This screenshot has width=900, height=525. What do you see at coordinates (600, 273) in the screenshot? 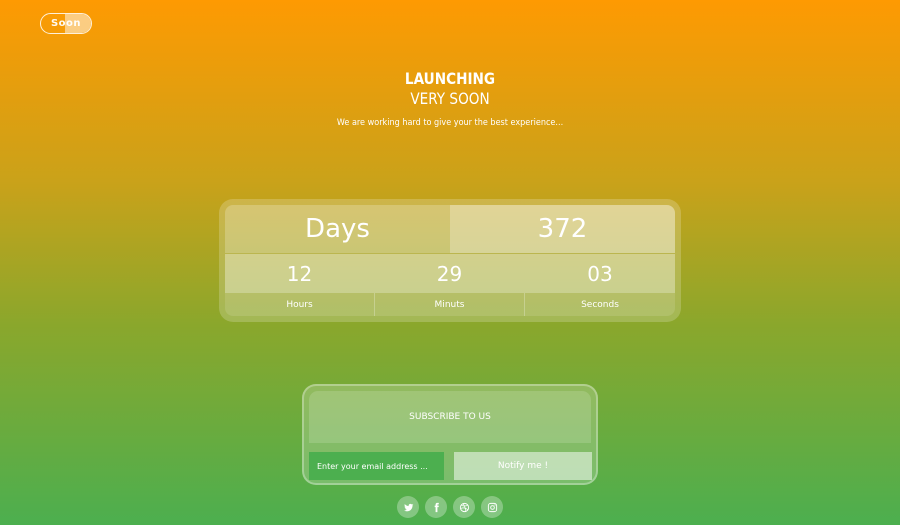
I see `seconds-value: 03` at bounding box center [600, 273].